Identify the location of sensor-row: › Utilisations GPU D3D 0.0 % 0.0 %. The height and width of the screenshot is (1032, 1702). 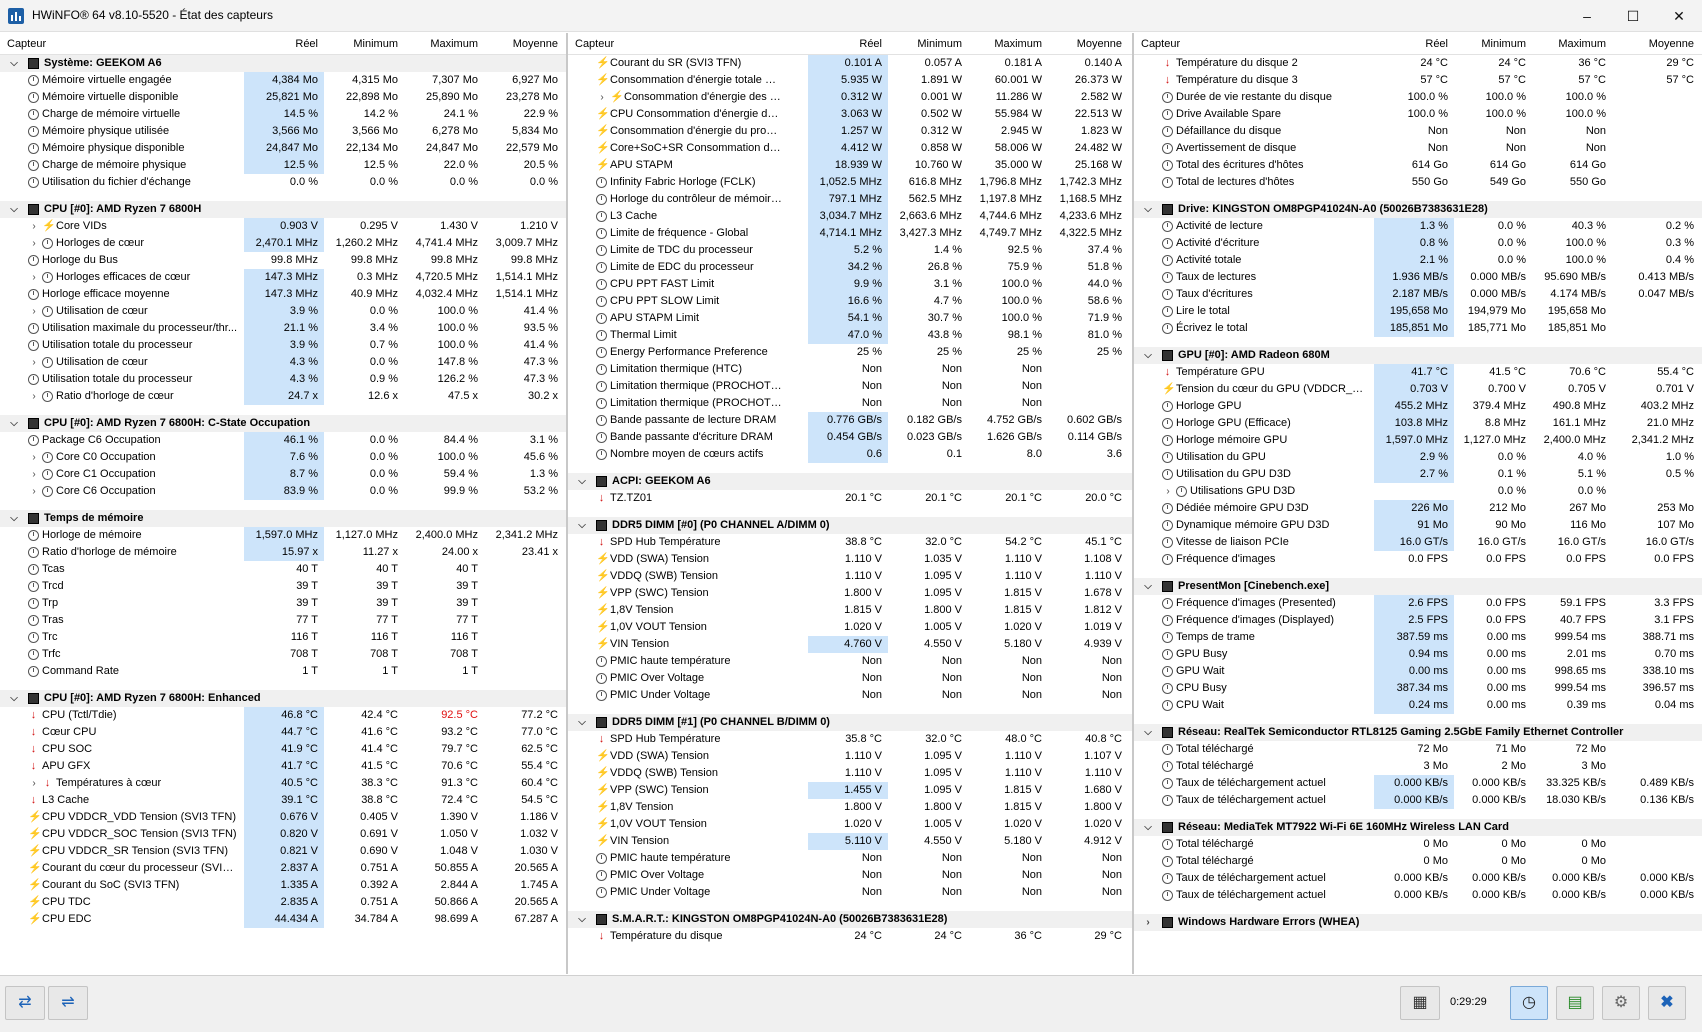
(1418, 491).